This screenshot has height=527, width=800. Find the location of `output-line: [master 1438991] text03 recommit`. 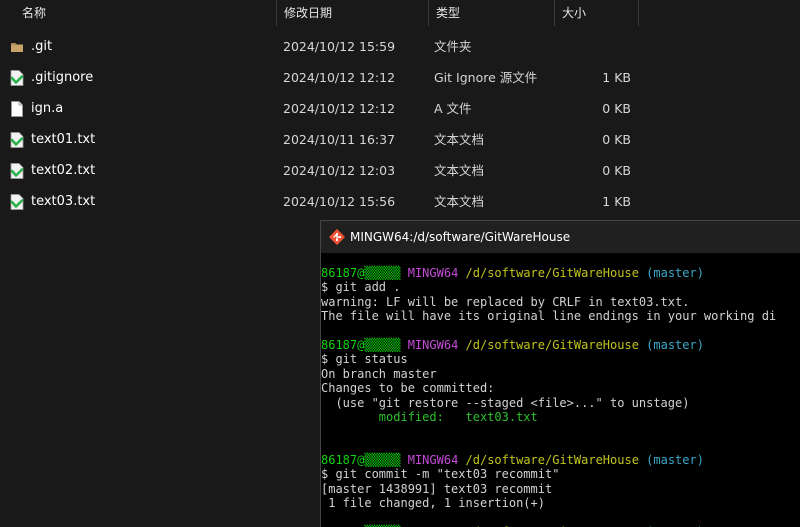

output-line: [master 1438991] text03 recommit is located at coordinates (437, 488).